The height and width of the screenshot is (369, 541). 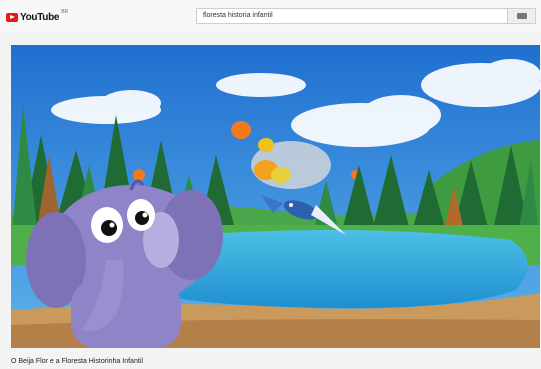 I want to click on logo-region: BR, so click(x=65, y=12).